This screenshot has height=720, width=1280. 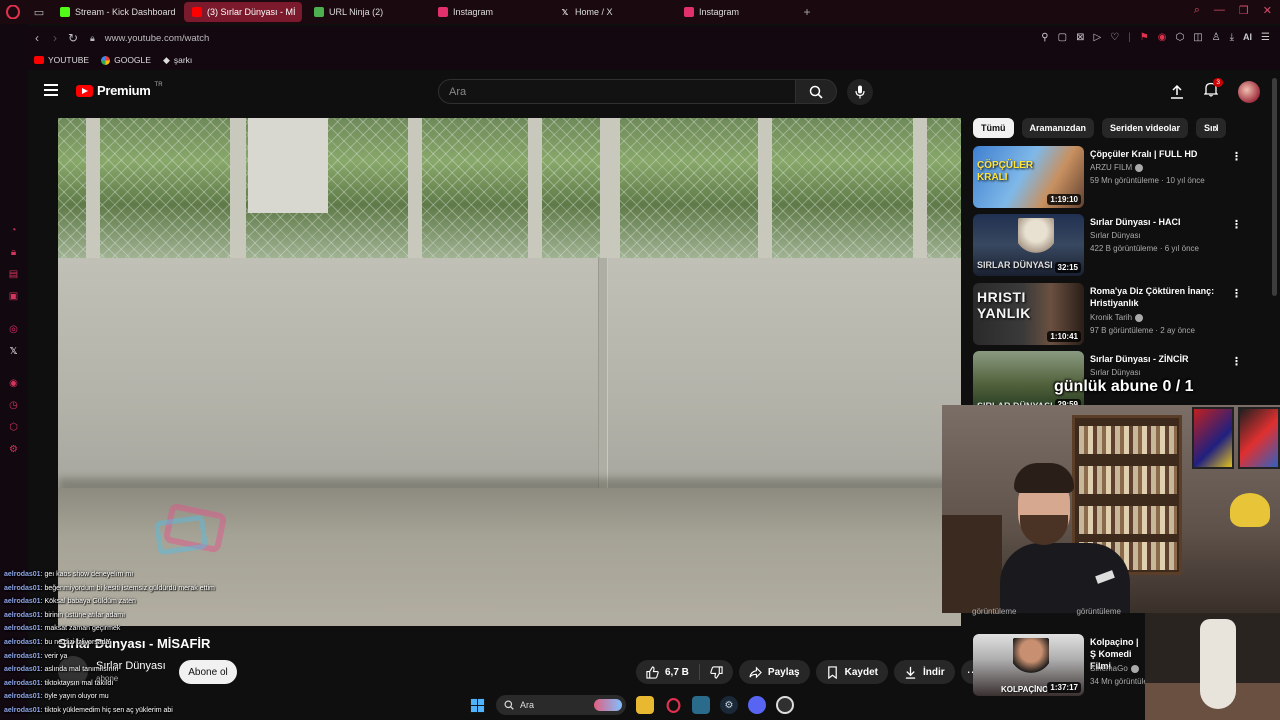 I want to click on browser-tab: (3) Sırlar Dünyası - Mİ, so click(x=243, y=12).